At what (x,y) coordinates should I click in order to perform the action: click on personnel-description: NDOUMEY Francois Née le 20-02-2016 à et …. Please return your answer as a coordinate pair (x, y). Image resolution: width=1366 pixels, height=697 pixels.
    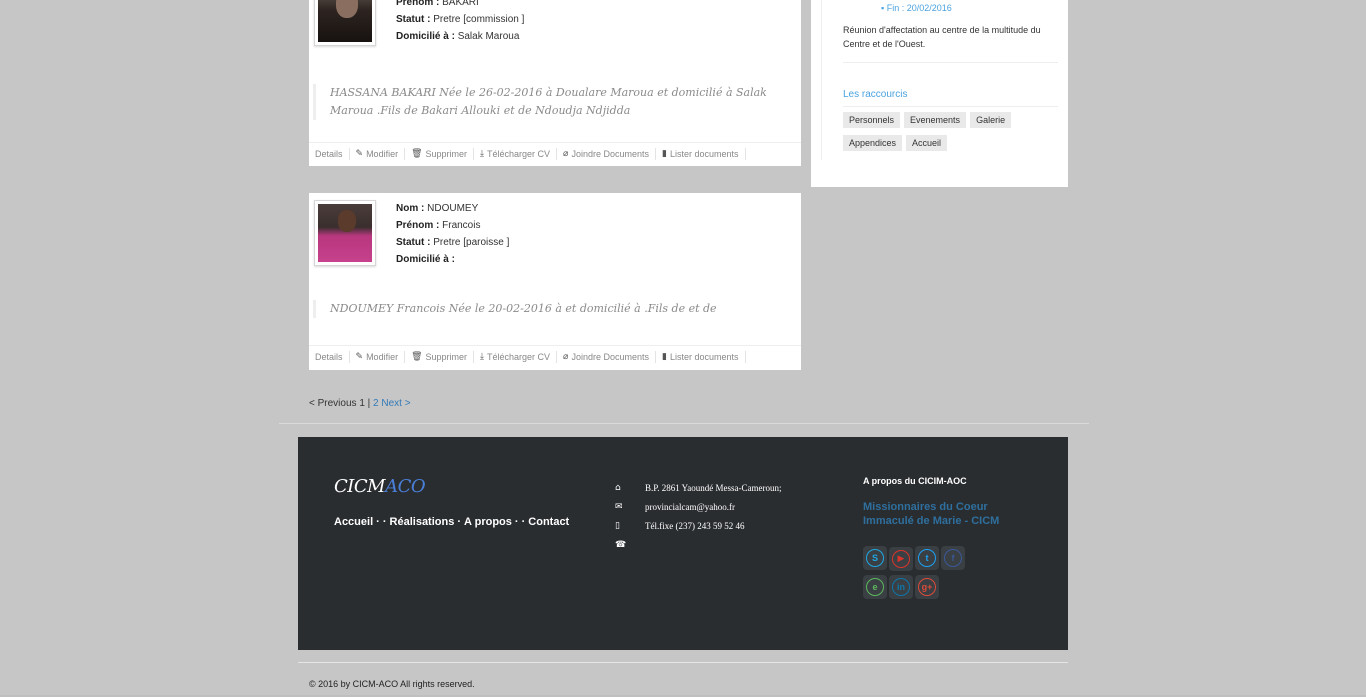
    Looking at the image, I should click on (553, 309).